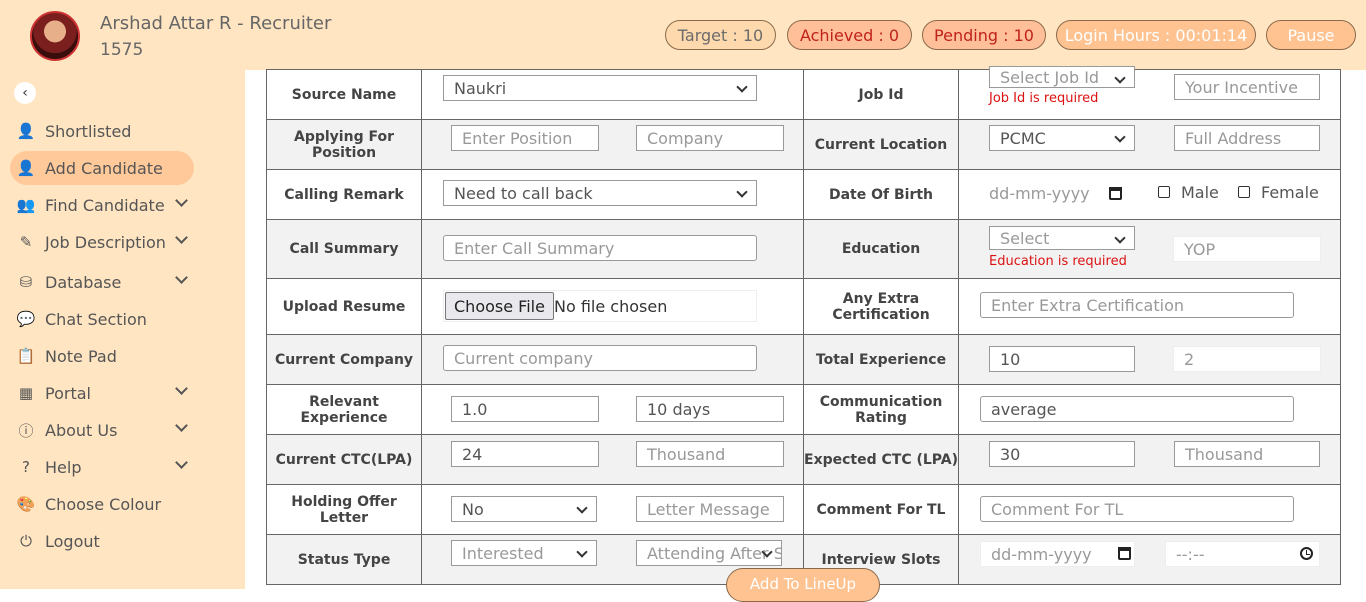 This screenshot has width=1366, height=602. Describe the element at coordinates (81, 430) in the screenshot. I see `sidebar-item-label: About Us` at that location.